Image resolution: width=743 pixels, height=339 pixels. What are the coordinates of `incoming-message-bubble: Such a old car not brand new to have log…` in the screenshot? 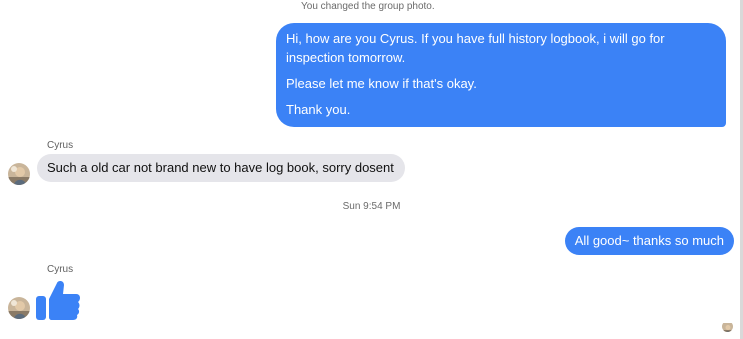 It's located at (221, 168).